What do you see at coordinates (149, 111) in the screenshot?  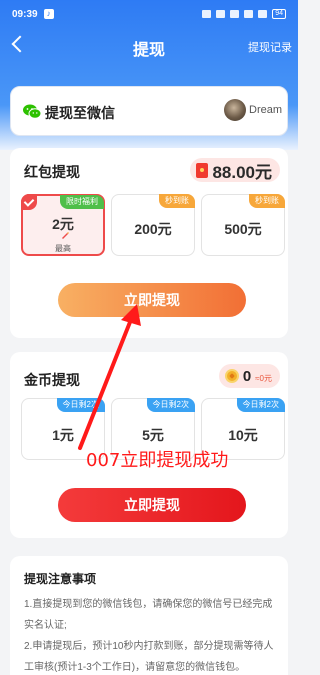 I see `wechat-target-card: 提现至微信 Dream` at bounding box center [149, 111].